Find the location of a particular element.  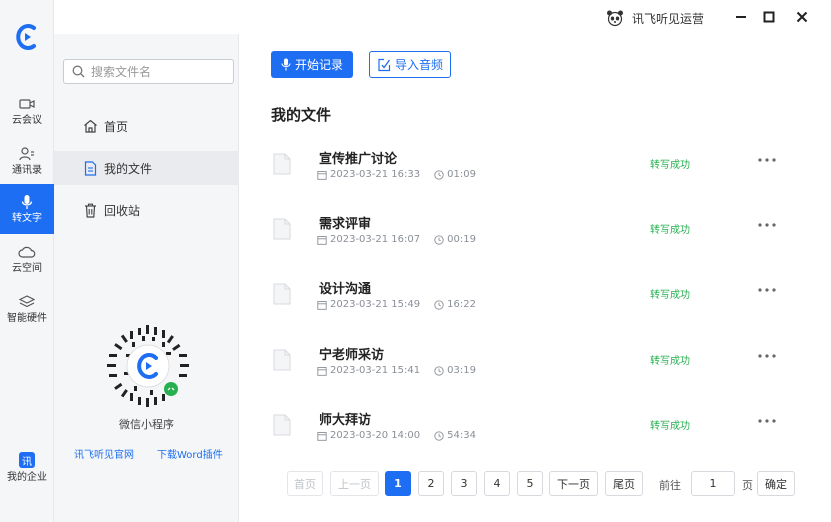

microphone-icon is located at coordinates (286, 64).